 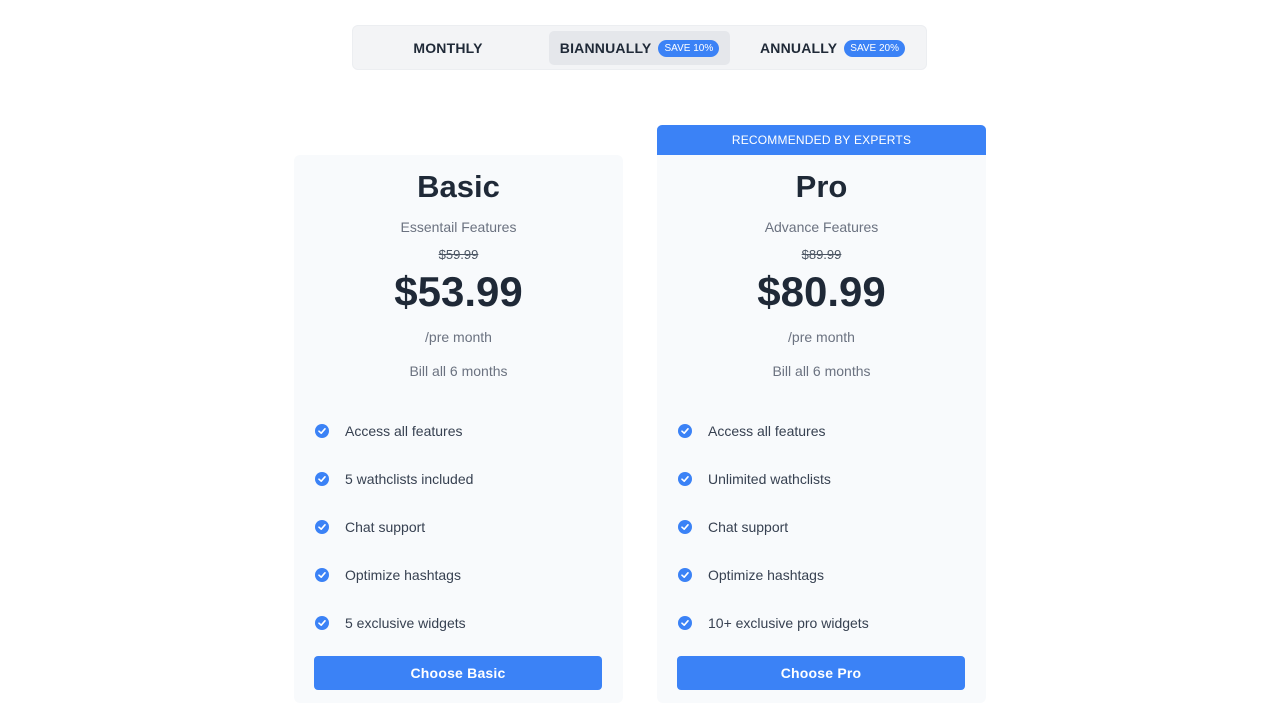 I want to click on feature-label: 5 wathclists included, so click(x=409, y=479).